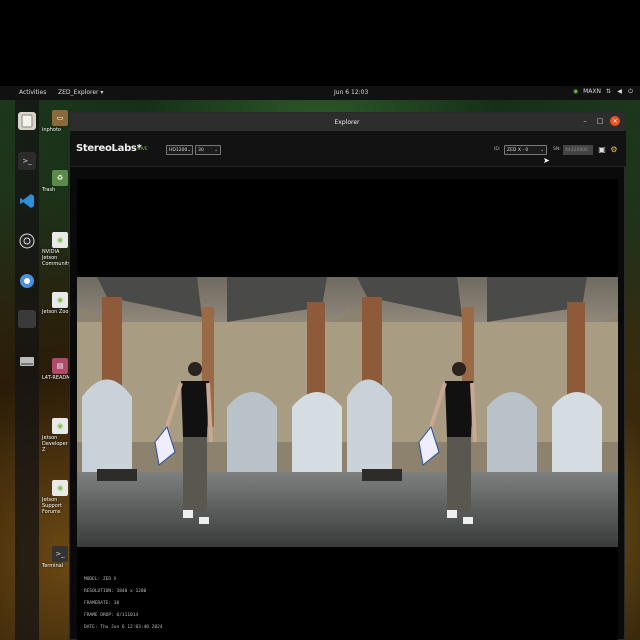  I want to click on mouse-cursor: ➤, so click(546, 160).